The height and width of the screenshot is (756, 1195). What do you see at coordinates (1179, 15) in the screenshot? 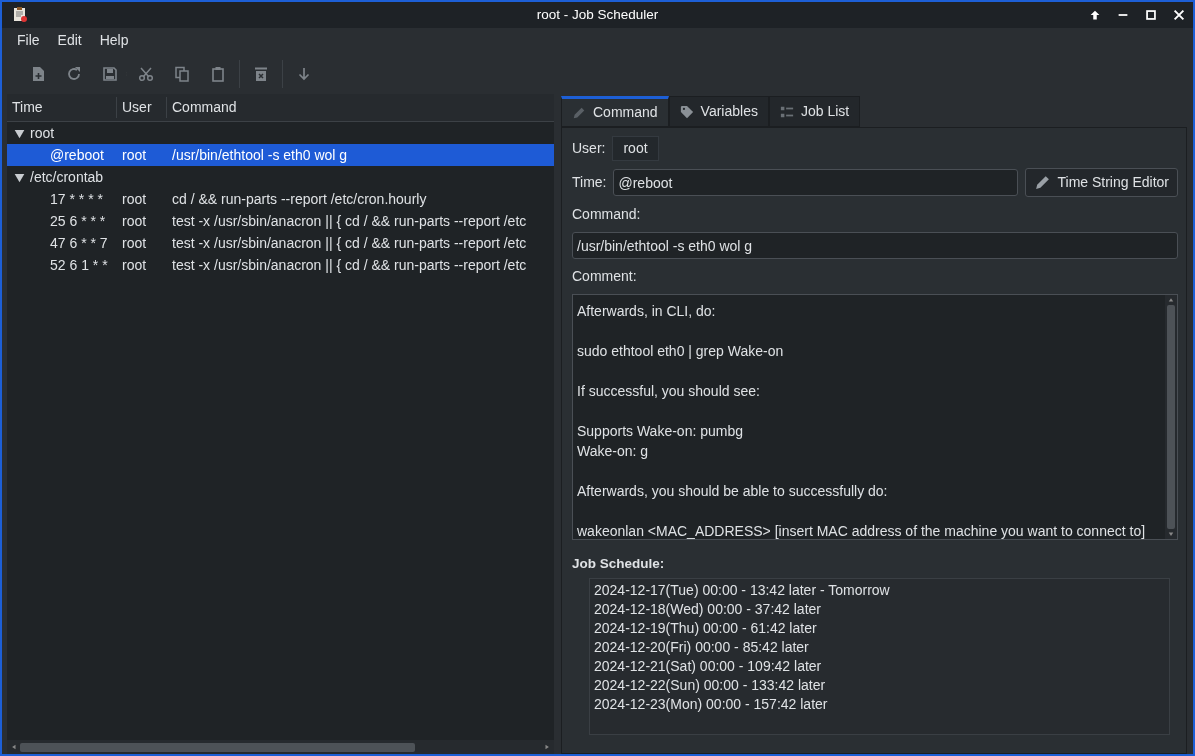
I see `close-icon` at bounding box center [1179, 15].